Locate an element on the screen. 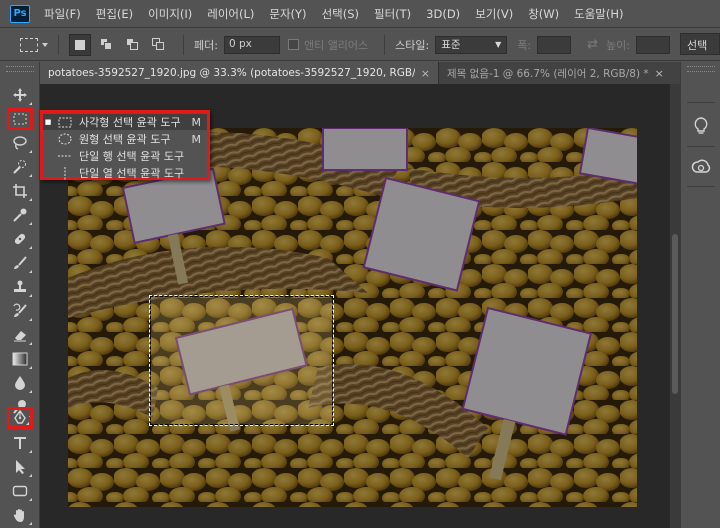 The image size is (720, 528). flyout-item-label: 사각형 선택 윤곽 도구 is located at coordinates (130, 122).